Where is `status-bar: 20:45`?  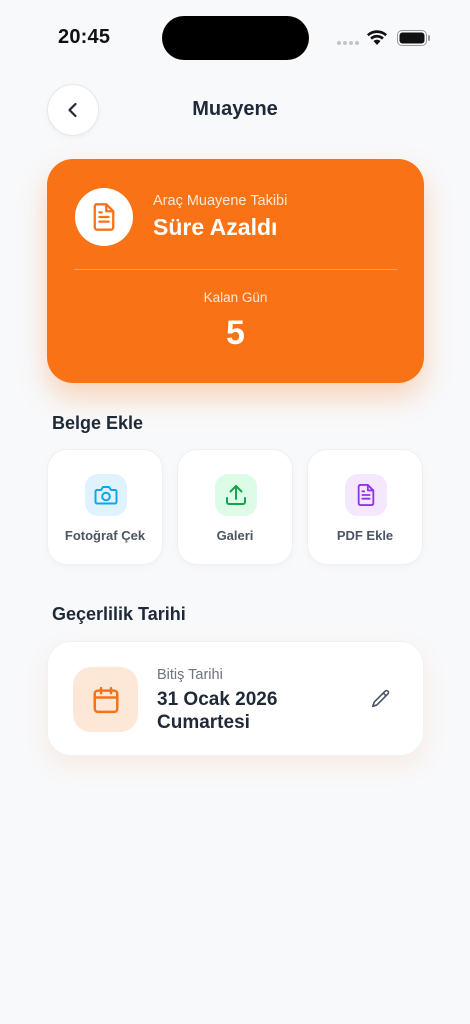 status-bar: 20:45 is located at coordinates (235, 40).